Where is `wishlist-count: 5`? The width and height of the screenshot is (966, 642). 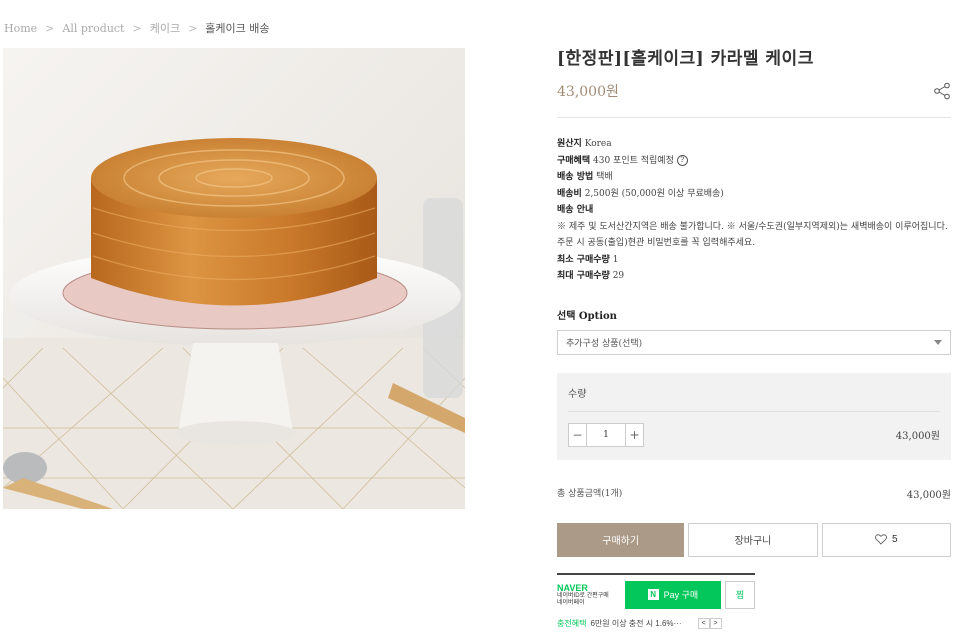 wishlist-count: 5 is located at coordinates (895, 539).